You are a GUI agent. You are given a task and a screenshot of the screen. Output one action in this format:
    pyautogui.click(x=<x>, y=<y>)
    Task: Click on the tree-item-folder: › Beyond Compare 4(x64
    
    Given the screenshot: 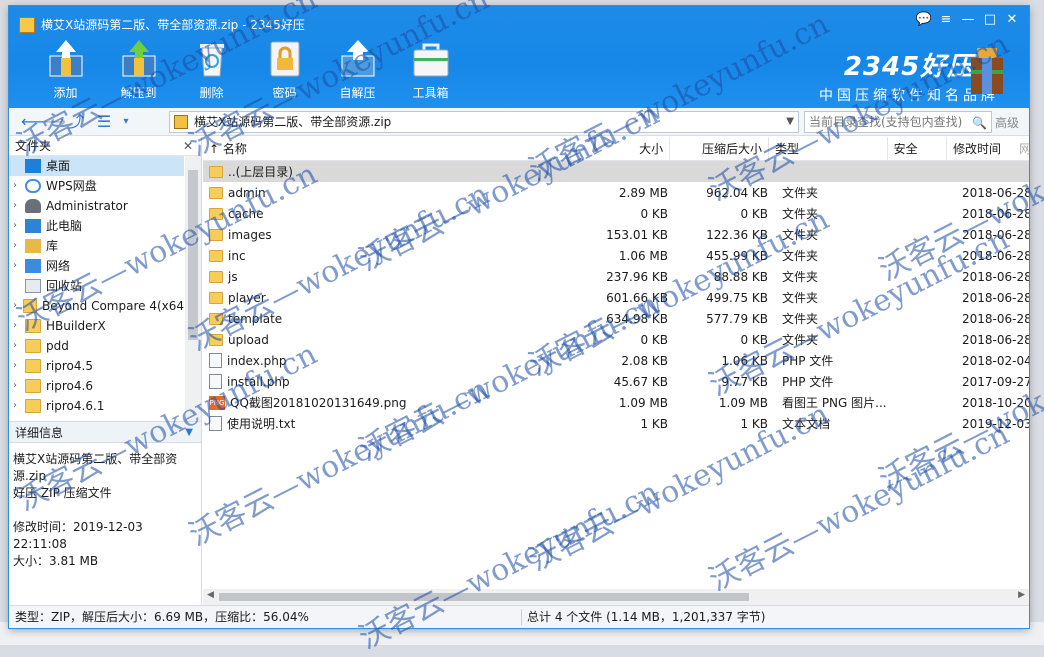 What is the action you would take?
    pyautogui.click(x=96, y=306)
    